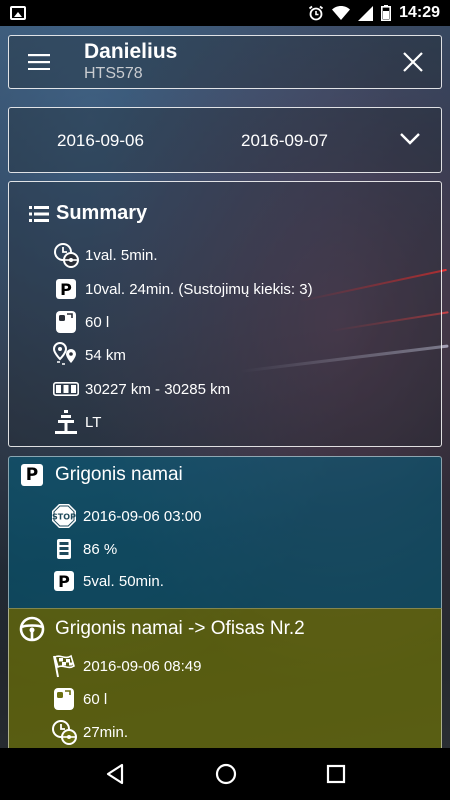 The height and width of the screenshot is (800, 450). What do you see at coordinates (410, 139) in the screenshot?
I see `chevron-down-icon` at bounding box center [410, 139].